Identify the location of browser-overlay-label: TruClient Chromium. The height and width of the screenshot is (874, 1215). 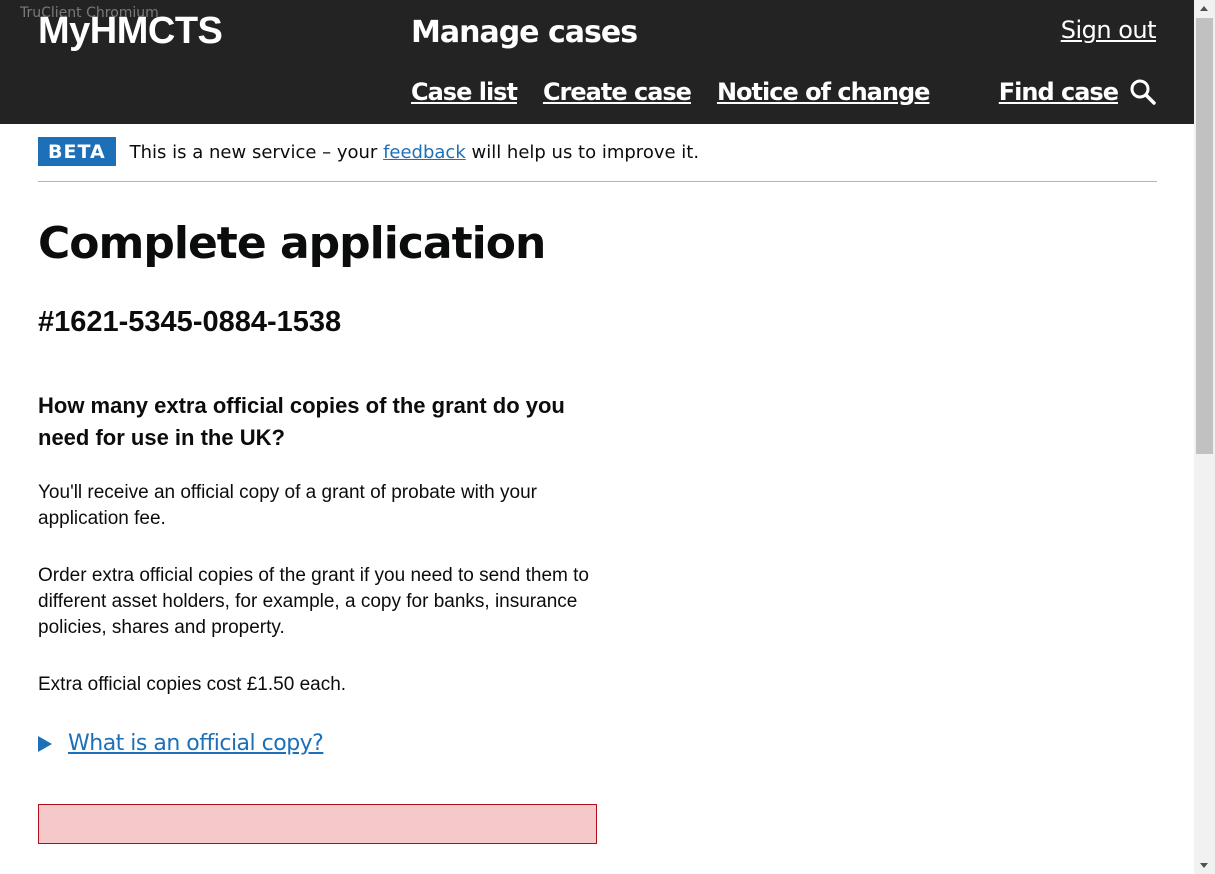
(89, 13).